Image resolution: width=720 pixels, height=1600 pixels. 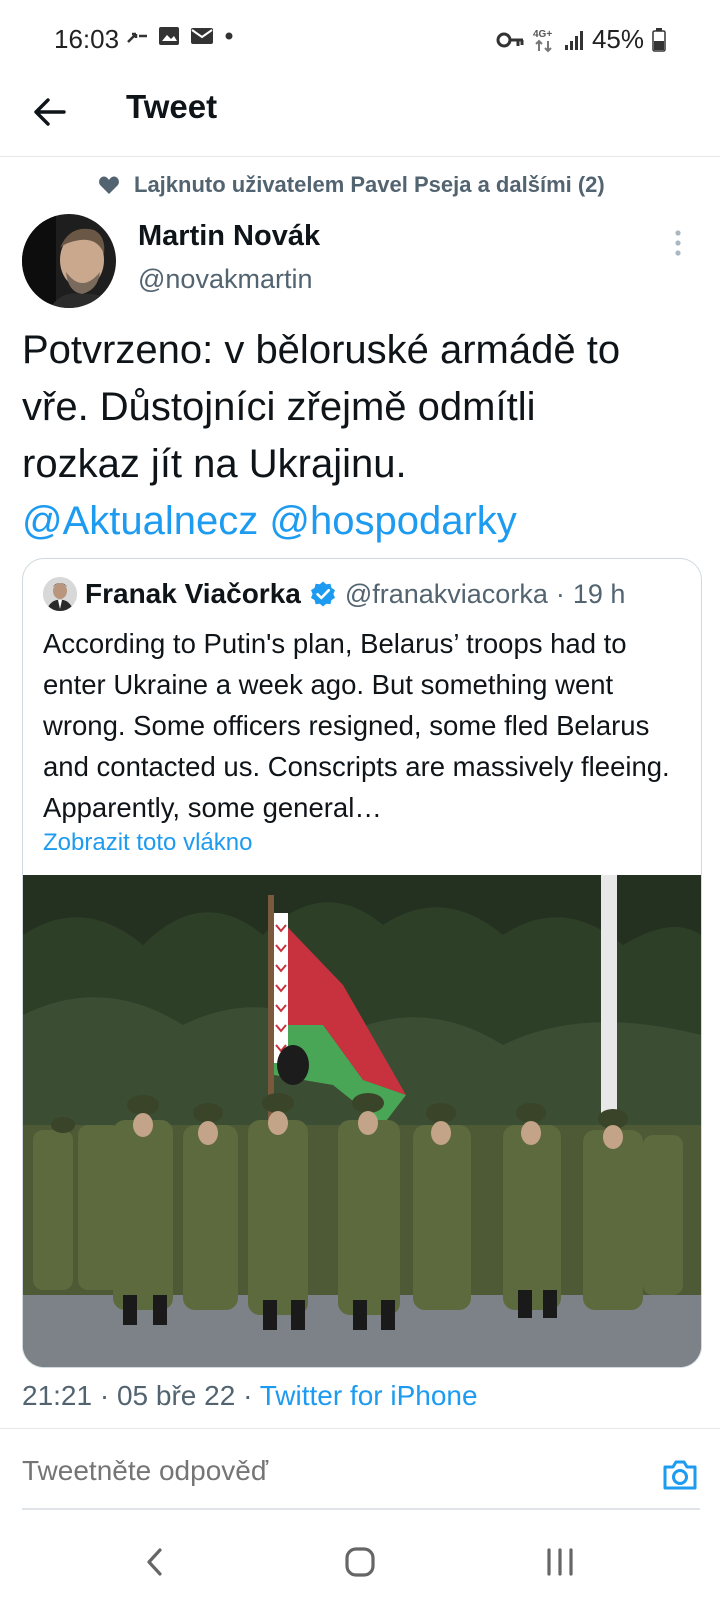 I want to click on mention-link: @hospodarky, so click(x=392, y=521).